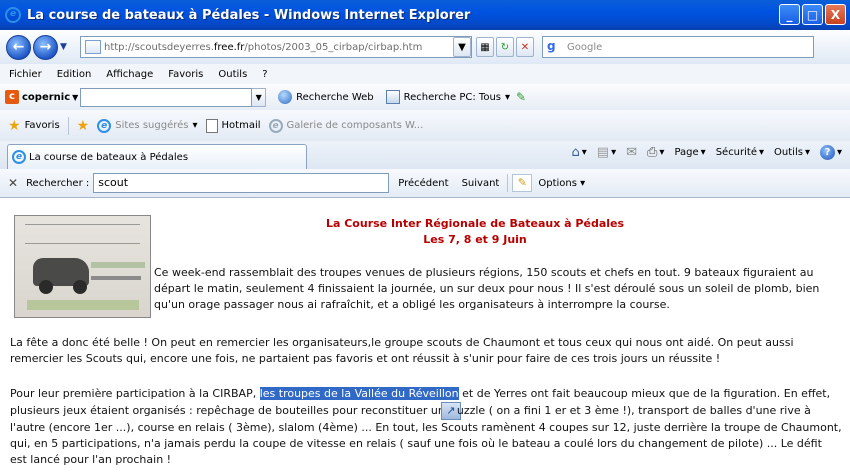  What do you see at coordinates (82, 266) in the screenshot?
I see `event-poster-image` at bounding box center [82, 266].